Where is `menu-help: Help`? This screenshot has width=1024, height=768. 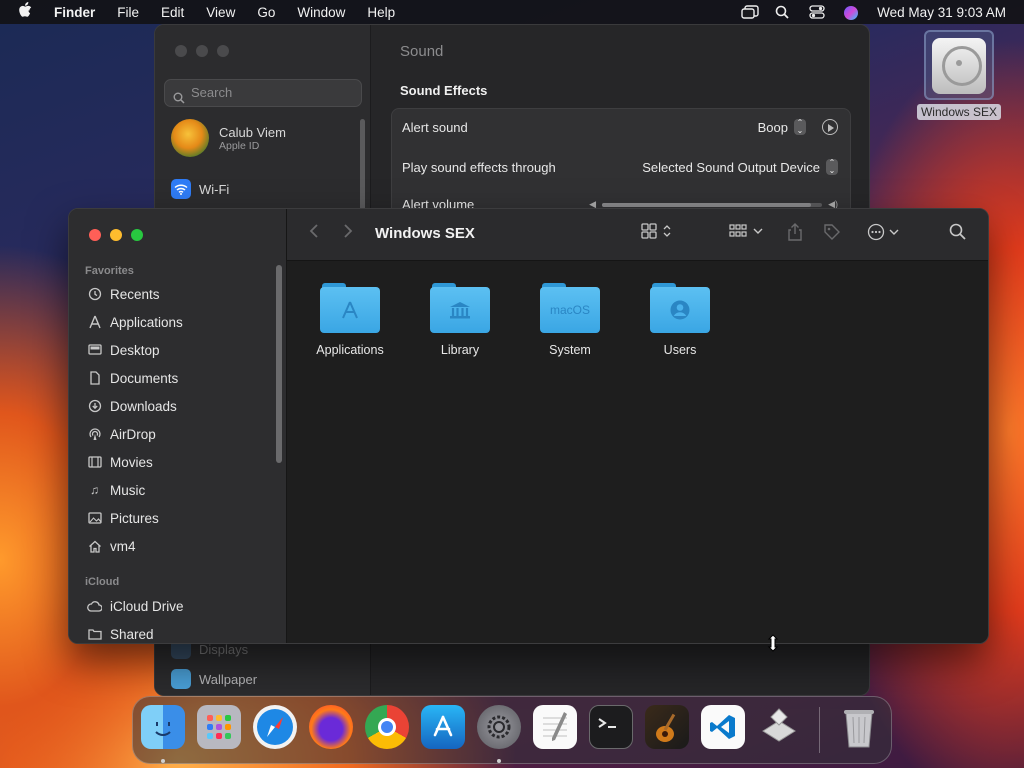 menu-help: Help is located at coordinates (381, 12).